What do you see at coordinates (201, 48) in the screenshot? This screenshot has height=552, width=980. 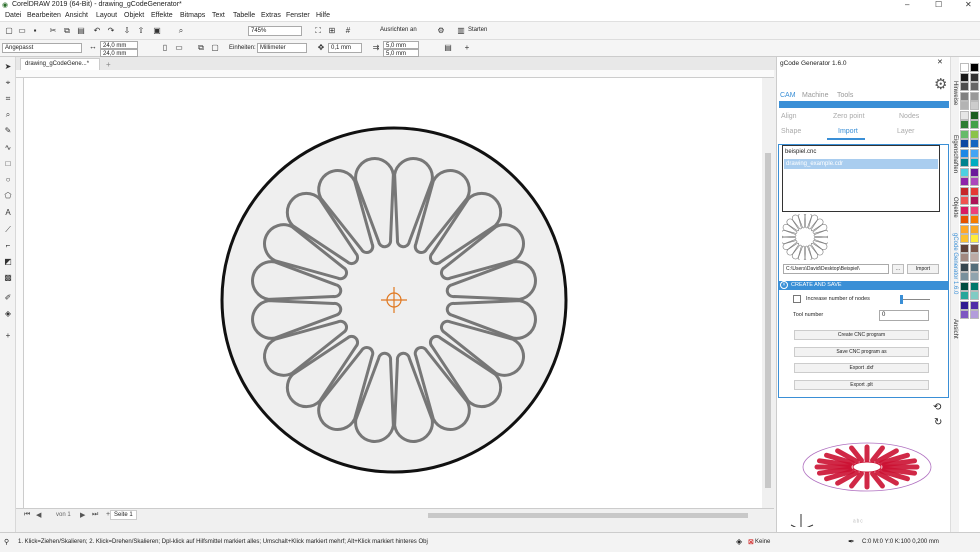 I see `all-pages-icon: ⧉` at bounding box center [201, 48].